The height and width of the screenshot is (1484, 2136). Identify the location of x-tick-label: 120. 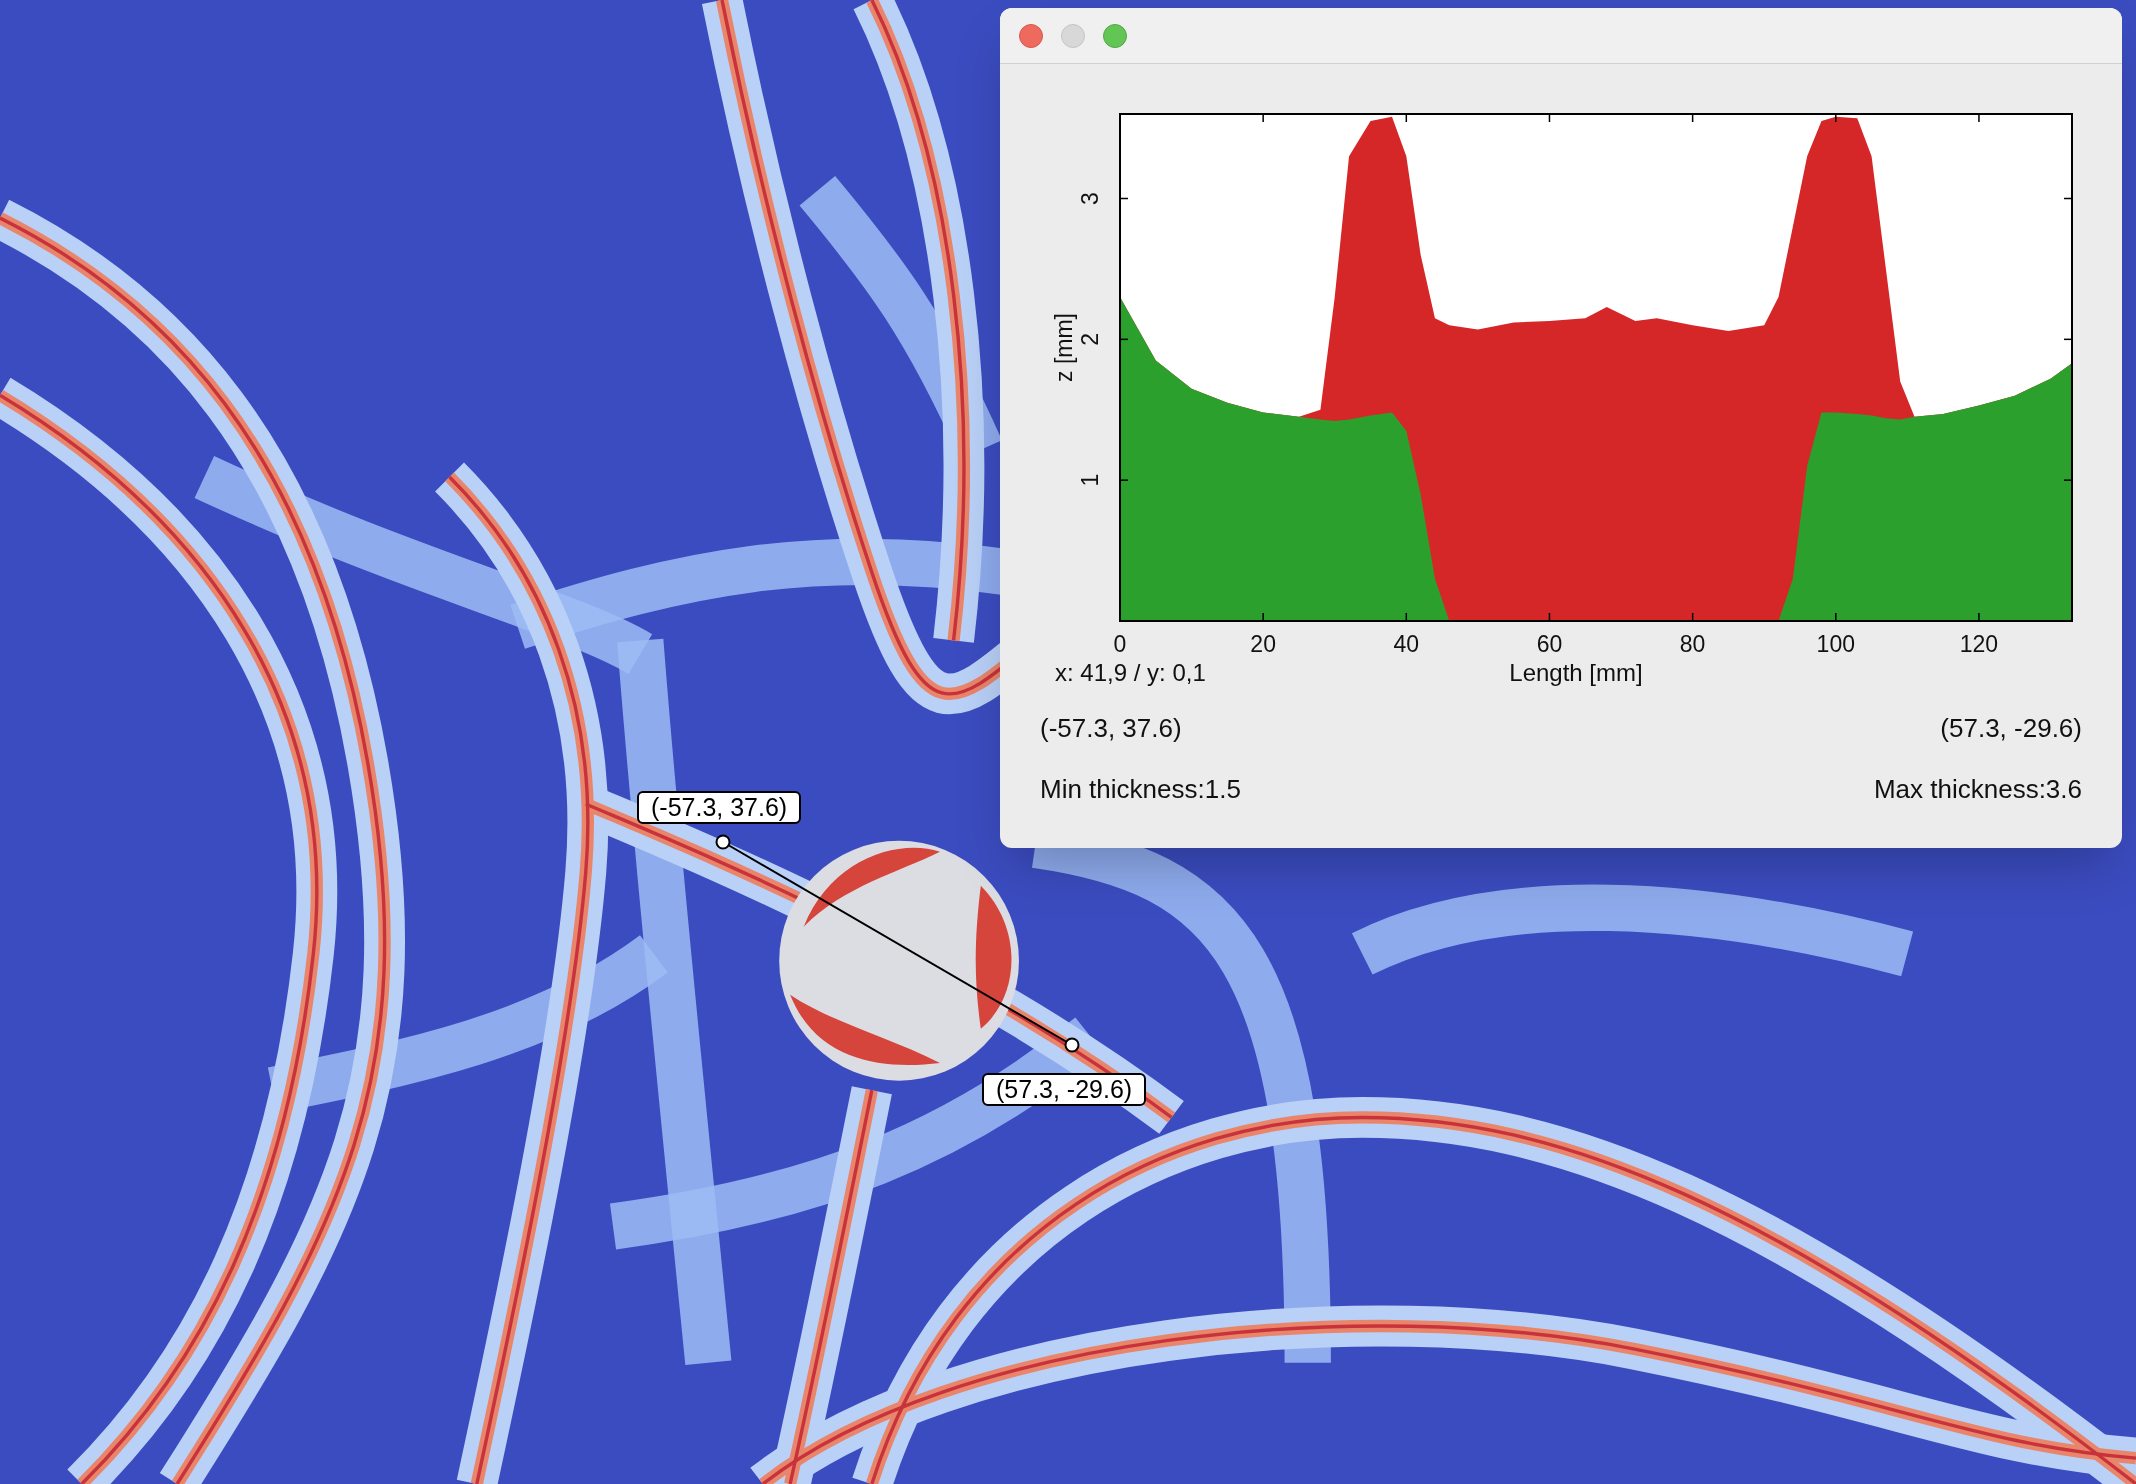
(1979, 642).